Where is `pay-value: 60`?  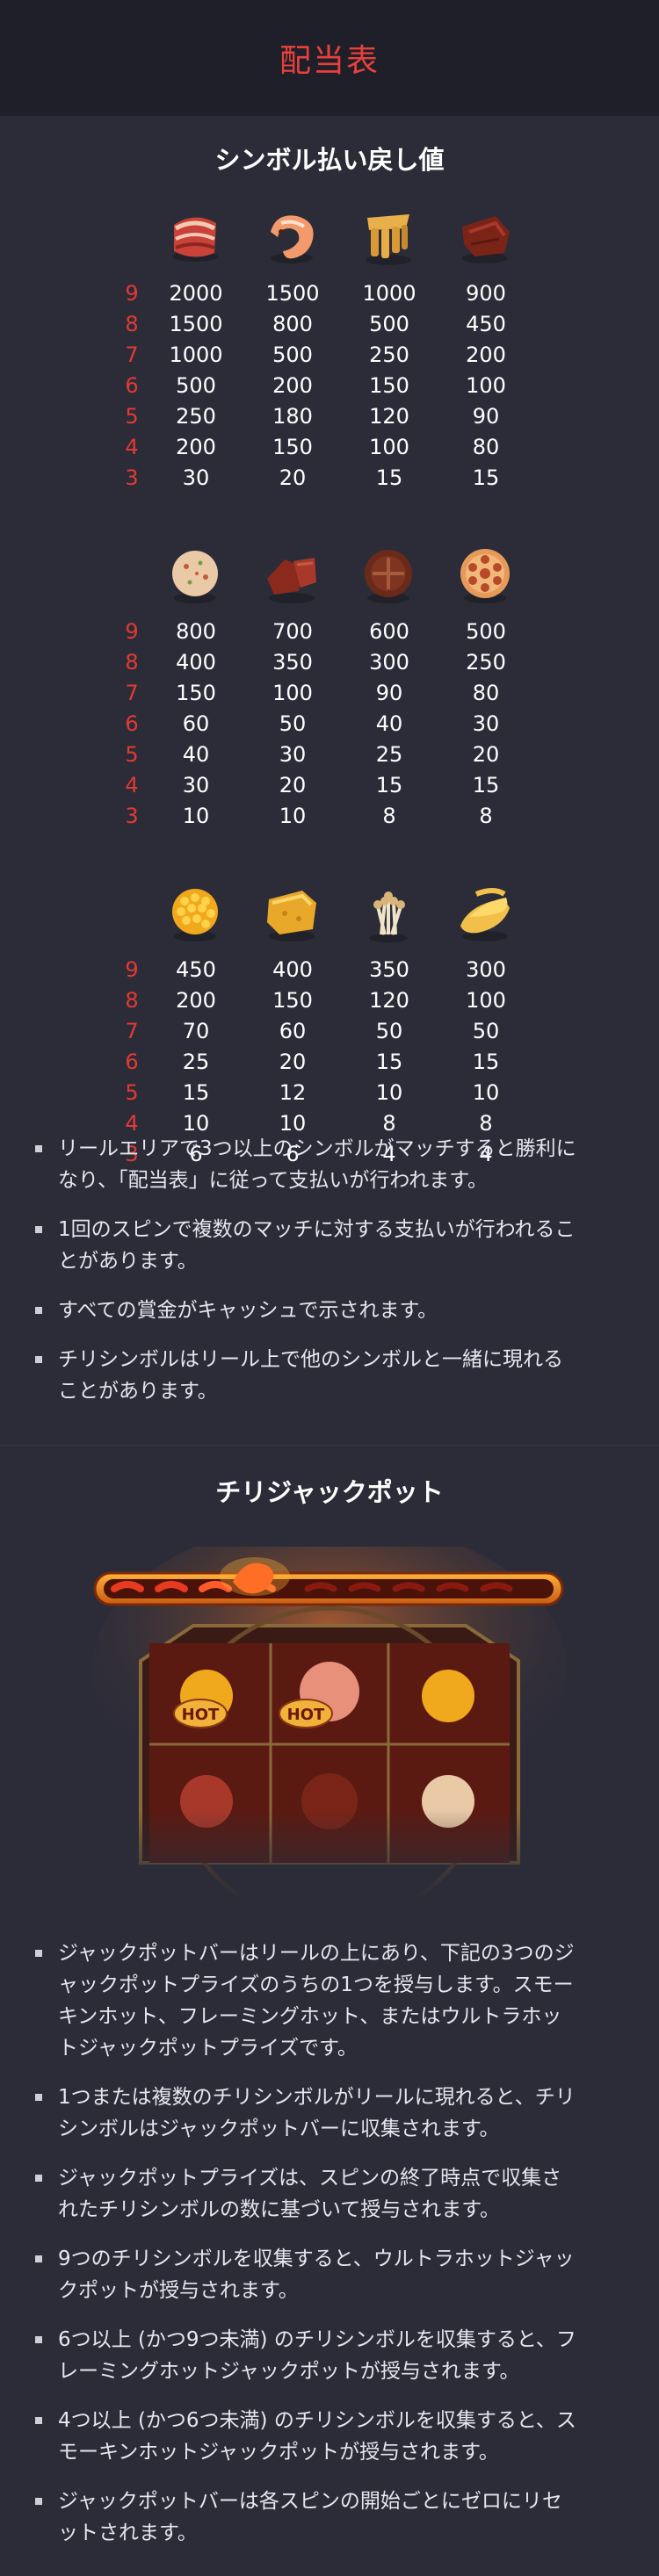 pay-value: 60 is located at coordinates (196, 723).